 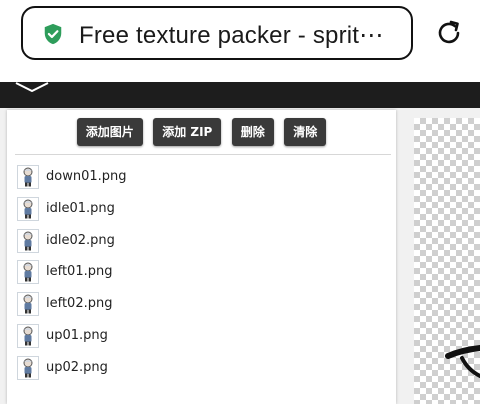 I want to click on file-name: idle01.png, so click(x=80, y=208).